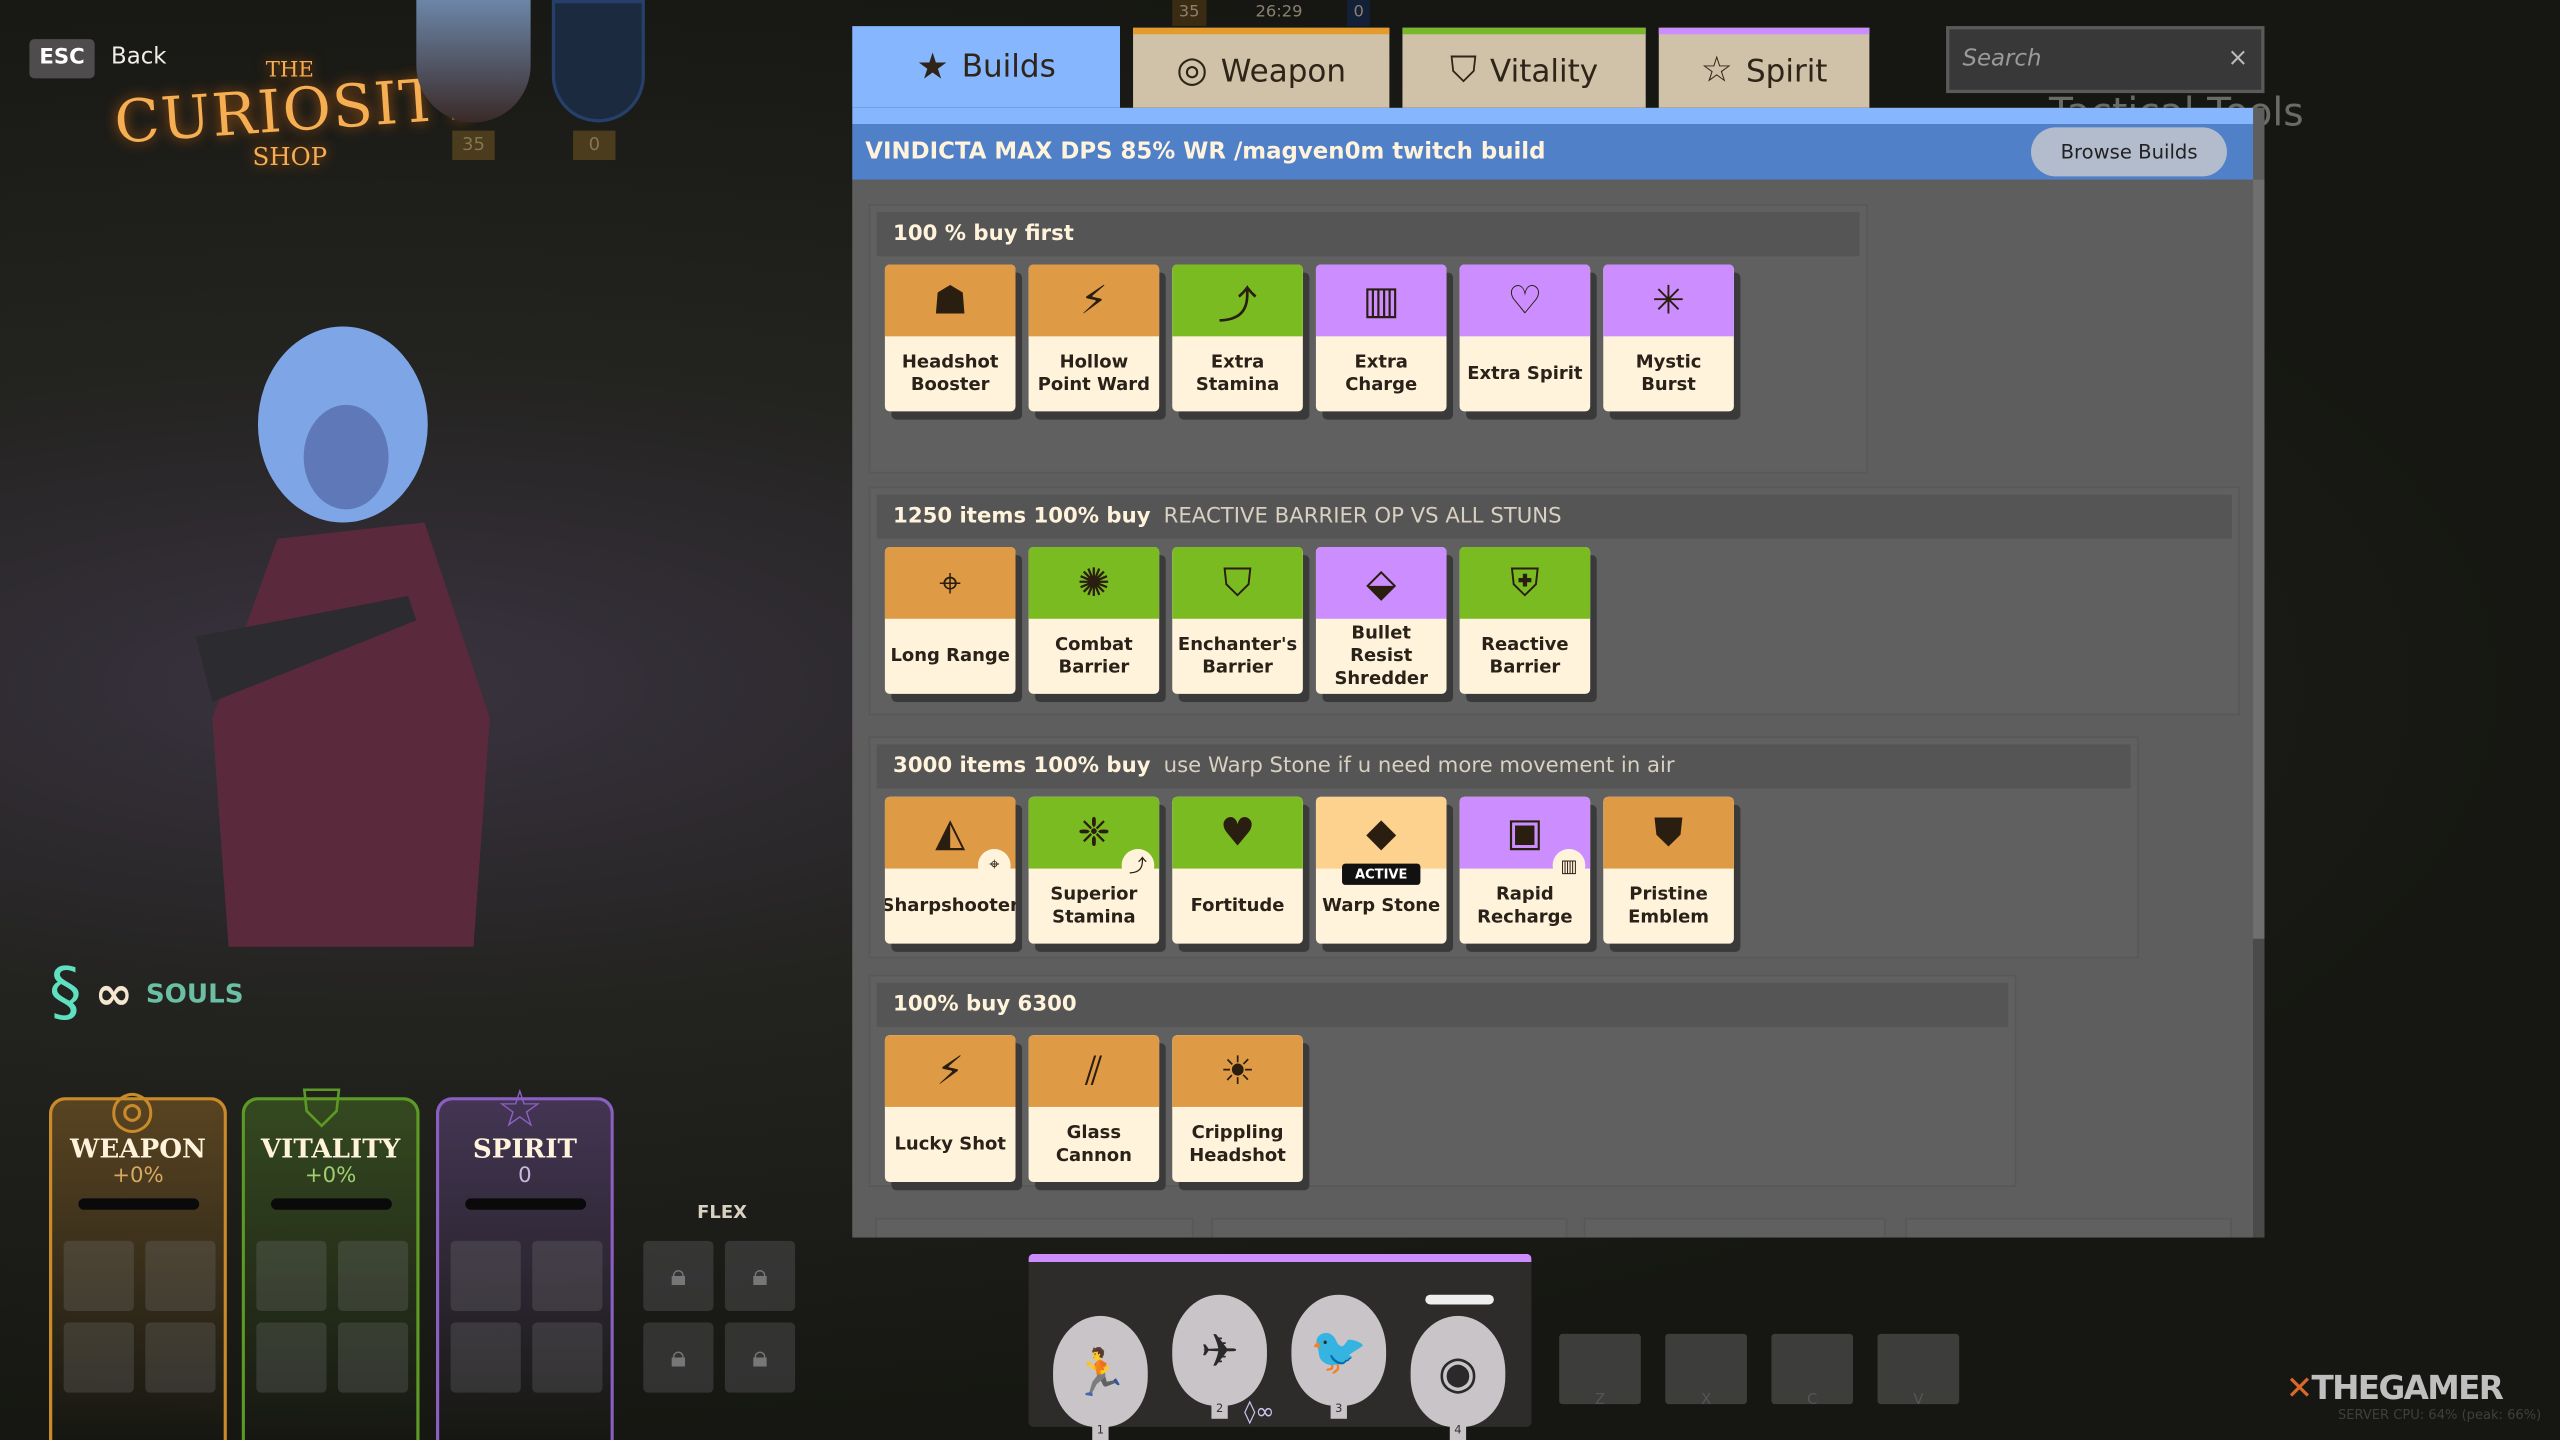  I want to click on tab-weapon: ◎ Weapon, so click(1261, 67).